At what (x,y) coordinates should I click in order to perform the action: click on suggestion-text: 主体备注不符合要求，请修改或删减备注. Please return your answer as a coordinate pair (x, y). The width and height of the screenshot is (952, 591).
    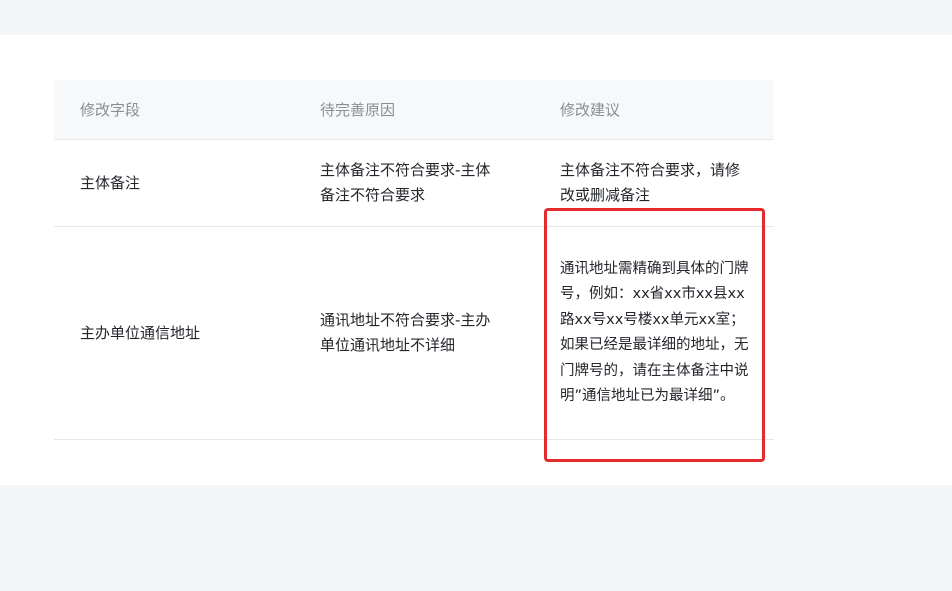
    Looking at the image, I should click on (650, 182).